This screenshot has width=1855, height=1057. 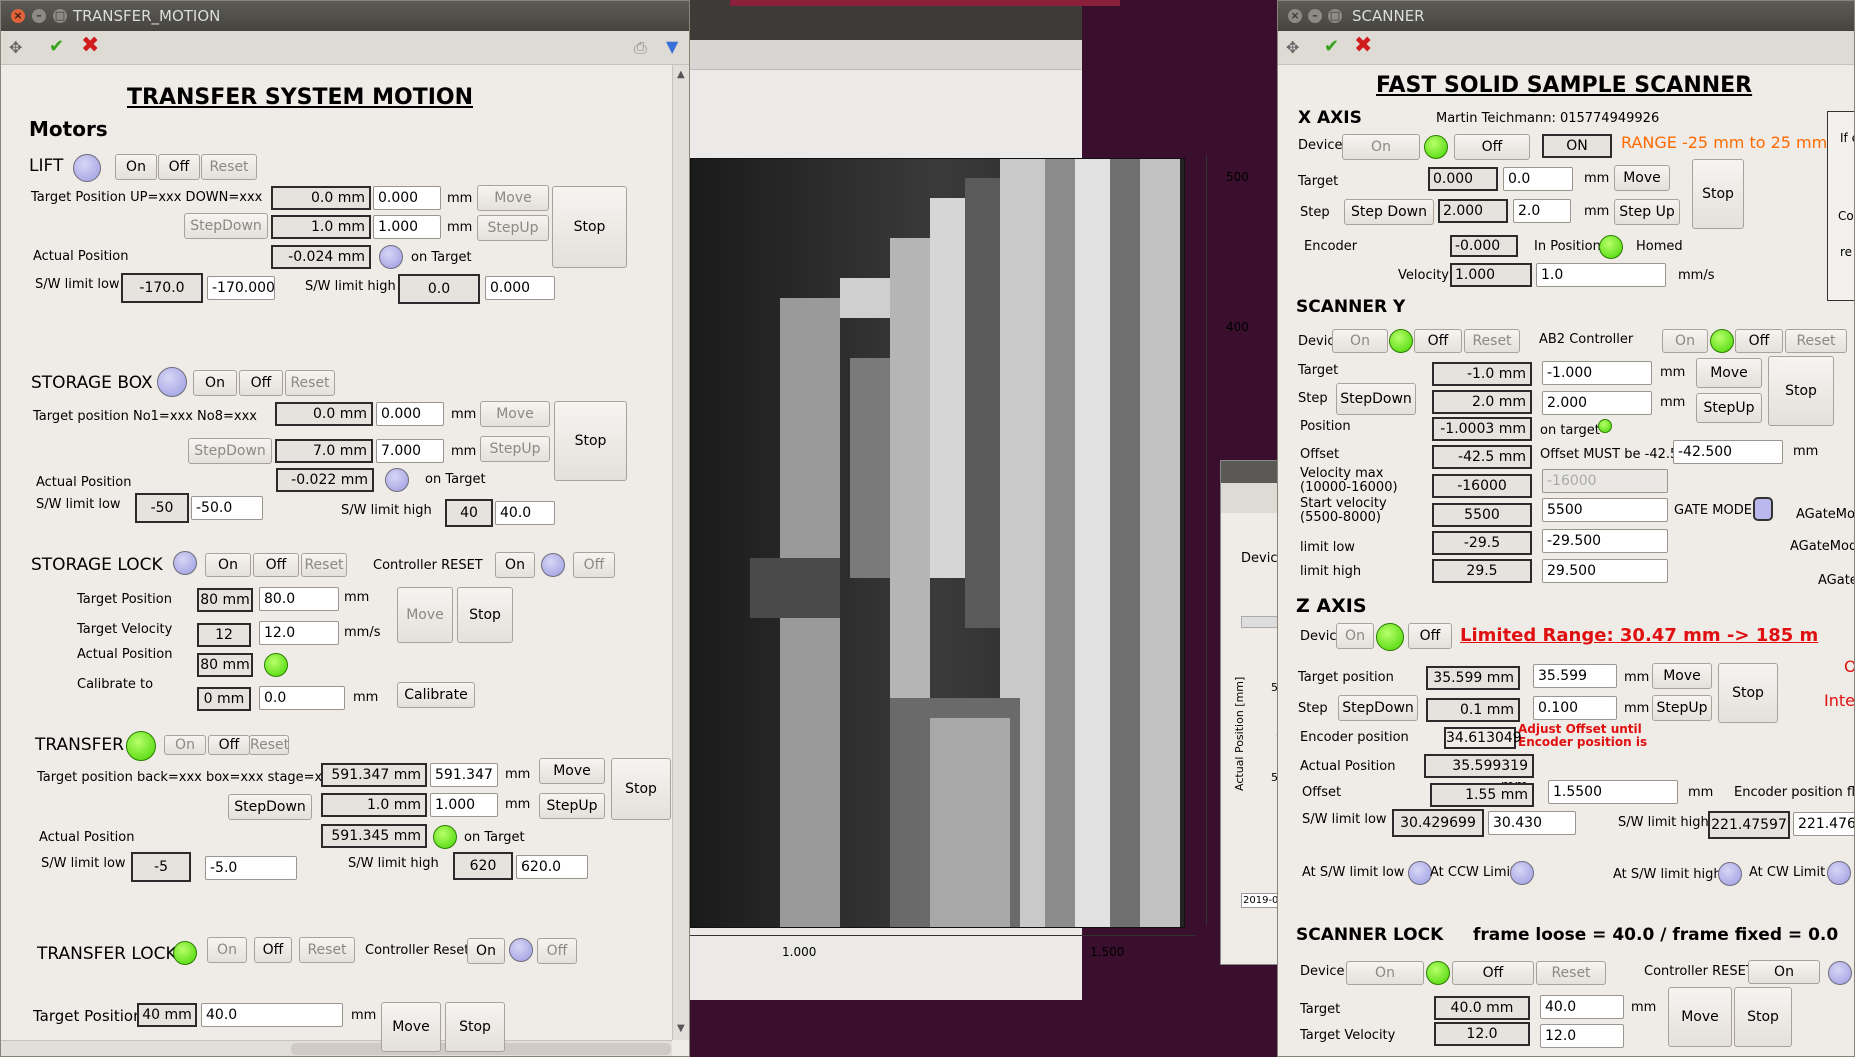 What do you see at coordinates (1492, 147) in the screenshot?
I see `x-off-button: Off` at bounding box center [1492, 147].